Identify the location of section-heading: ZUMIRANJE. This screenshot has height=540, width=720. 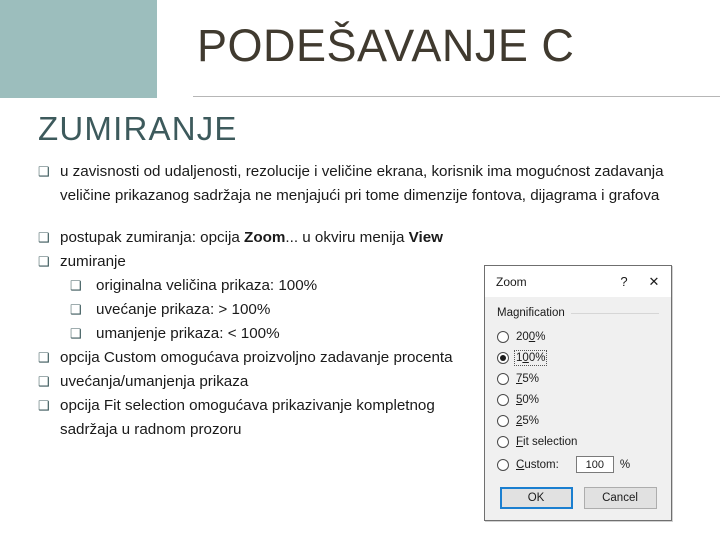
(138, 128).